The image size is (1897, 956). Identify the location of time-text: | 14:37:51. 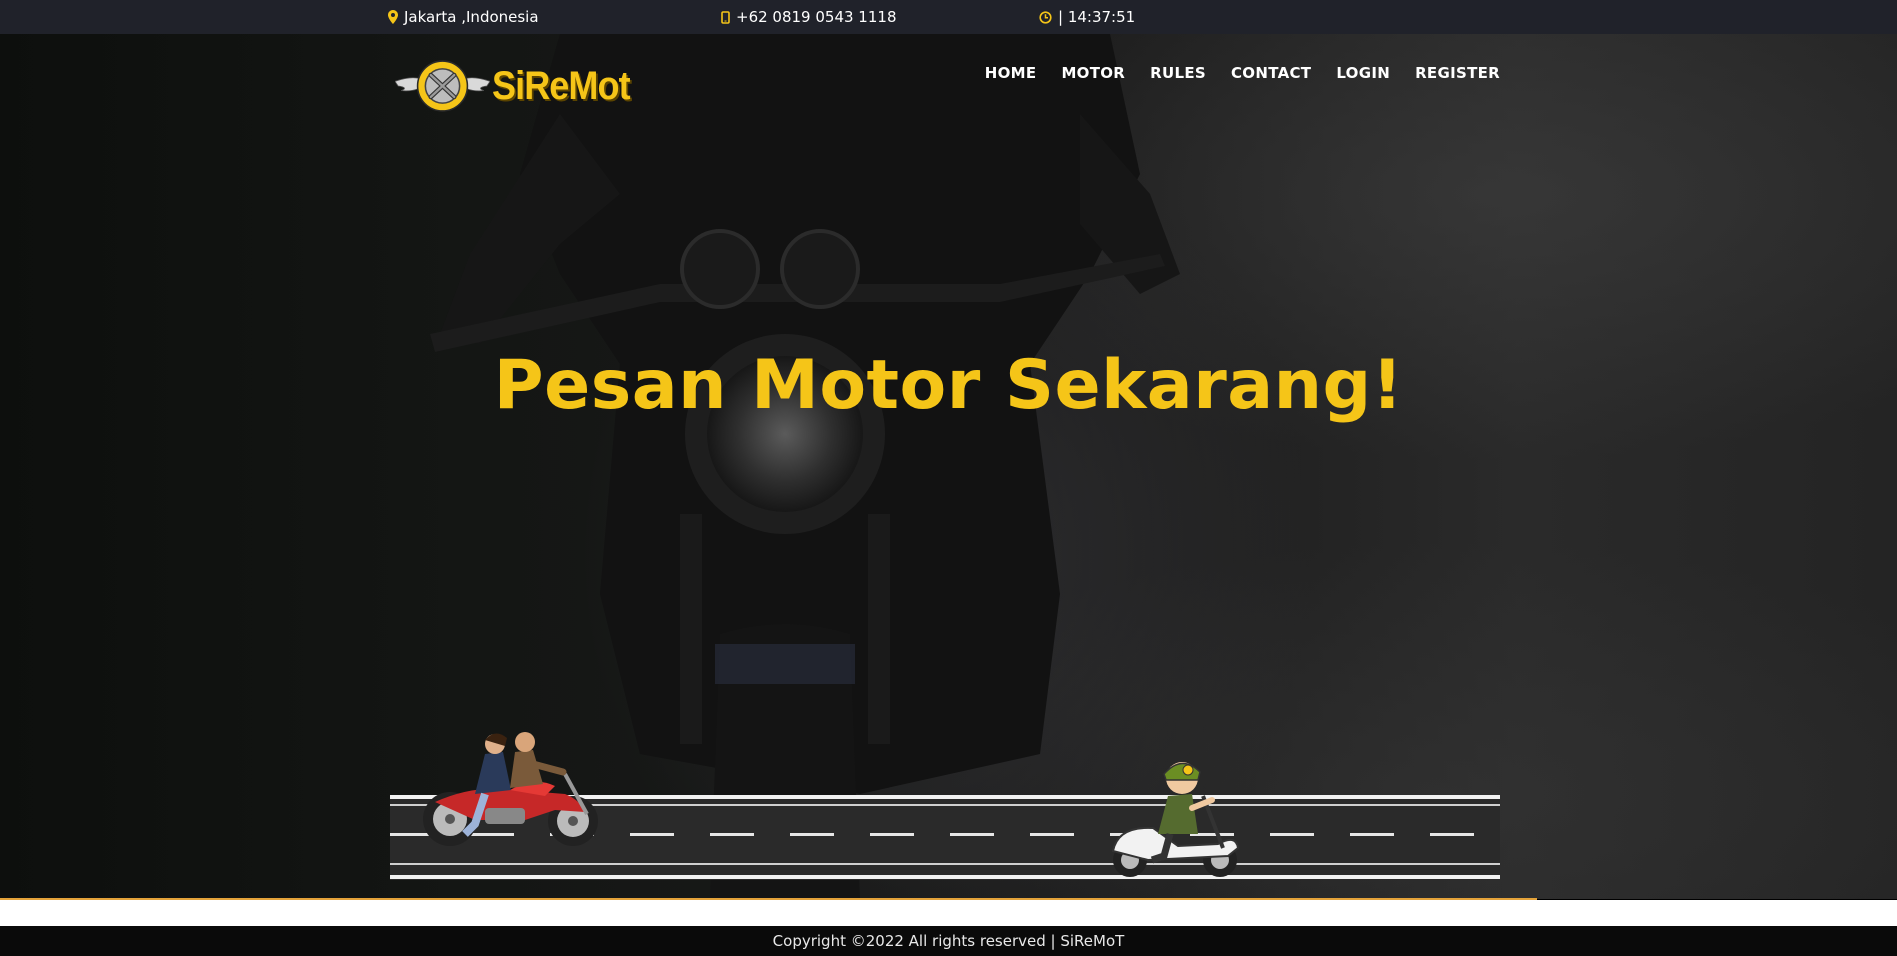
(1097, 17).